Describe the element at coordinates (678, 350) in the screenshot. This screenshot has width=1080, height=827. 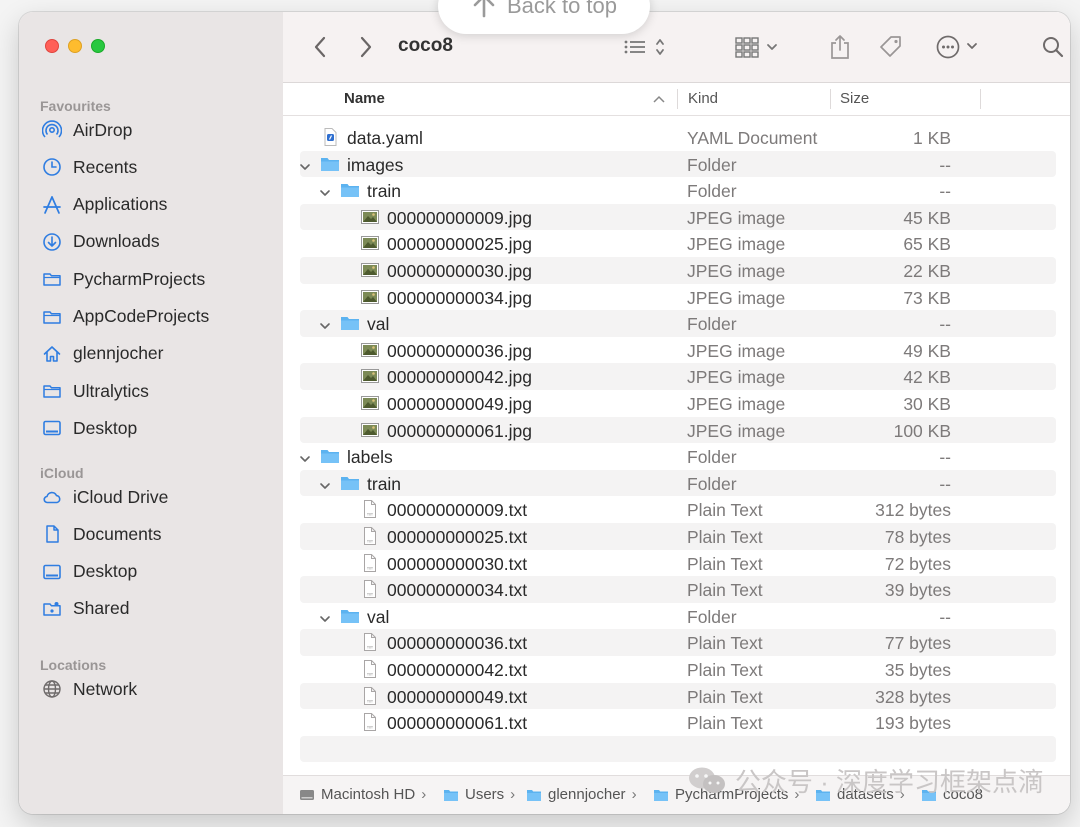
I see `file-row: 000000000036.jpg JPEG image 49 KB` at that location.